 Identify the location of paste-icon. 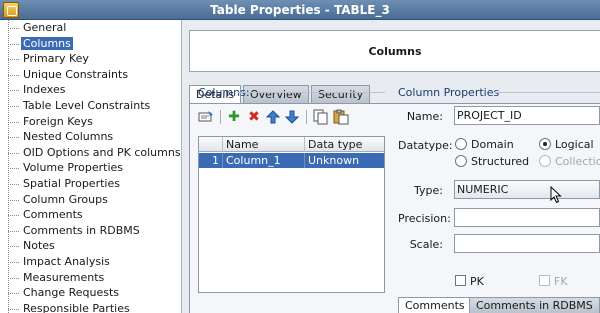
(341, 117).